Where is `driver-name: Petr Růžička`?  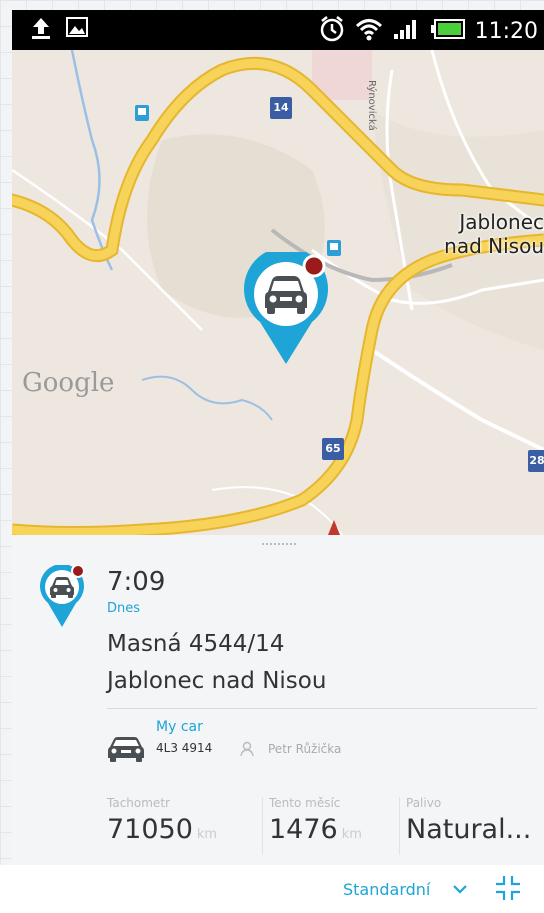
driver-name: Petr Růžička is located at coordinates (305, 749).